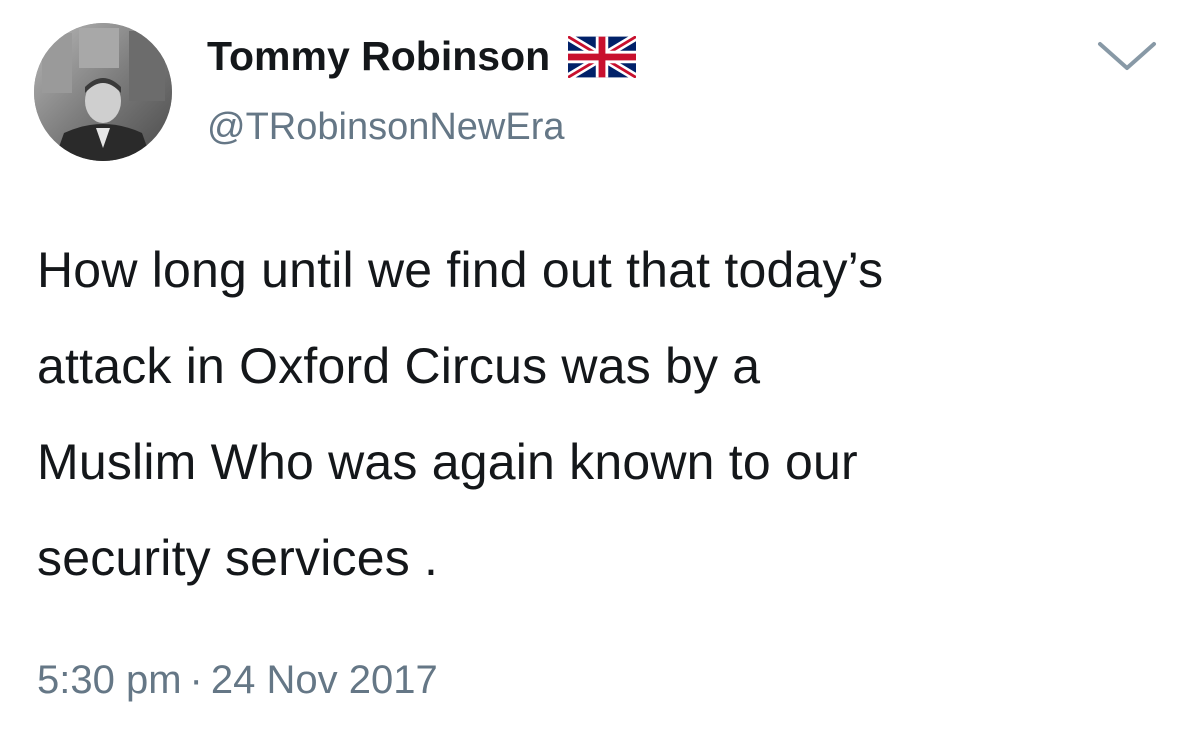 This screenshot has width=1200, height=751. I want to click on tweet-date: 24 Nov 2017, so click(324, 680).